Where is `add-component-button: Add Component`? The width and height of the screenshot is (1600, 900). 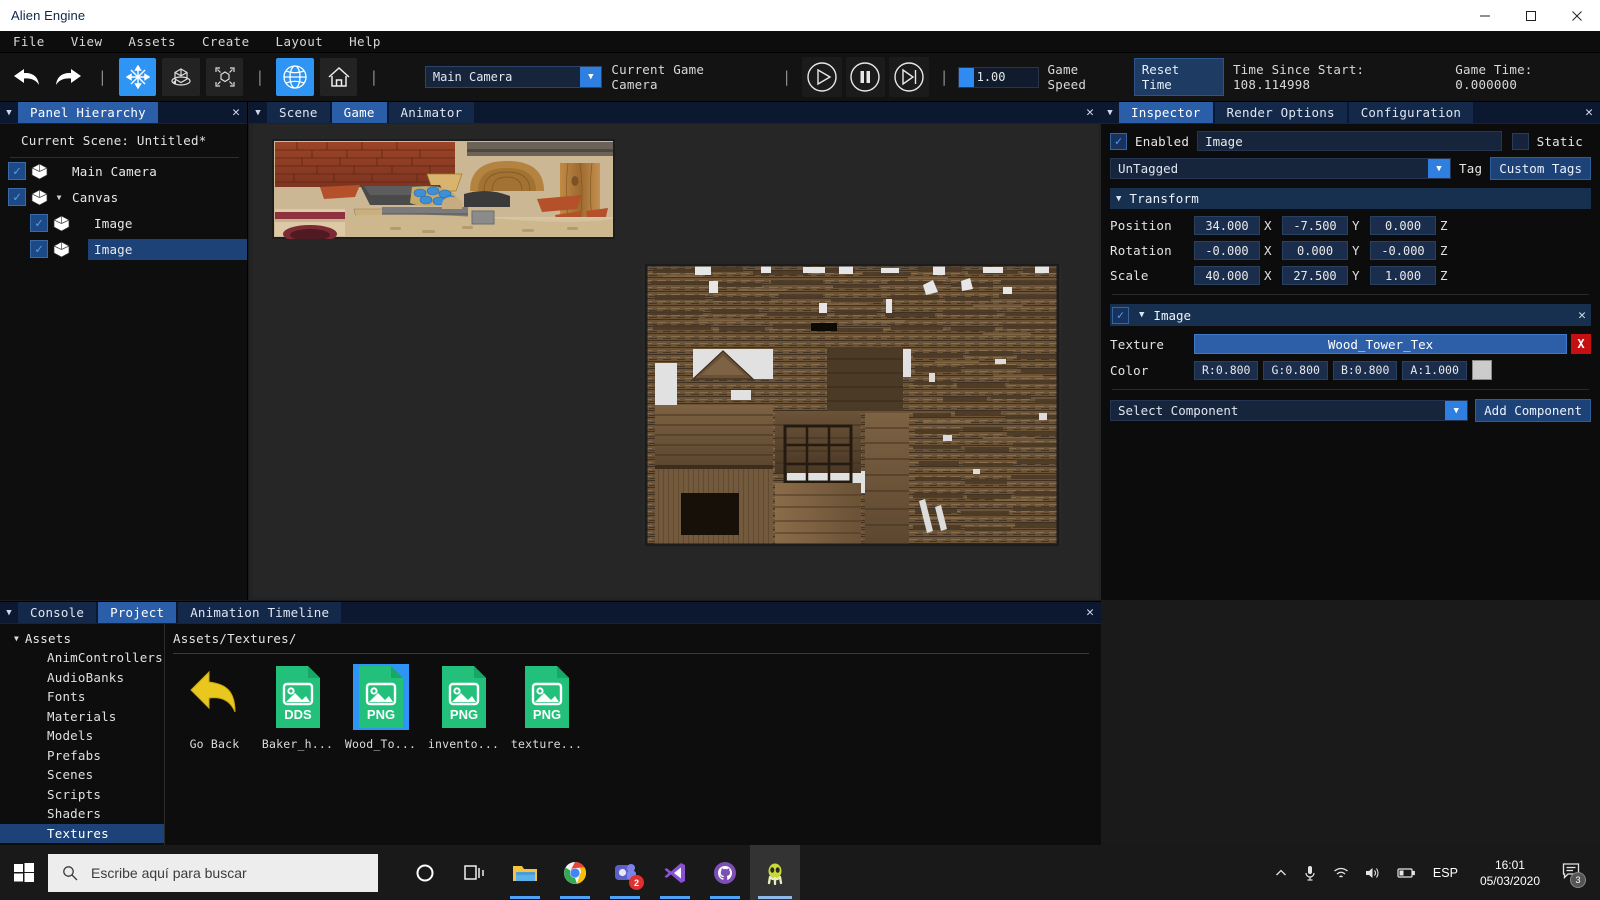
add-component-button: Add Component is located at coordinates (1533, 410).